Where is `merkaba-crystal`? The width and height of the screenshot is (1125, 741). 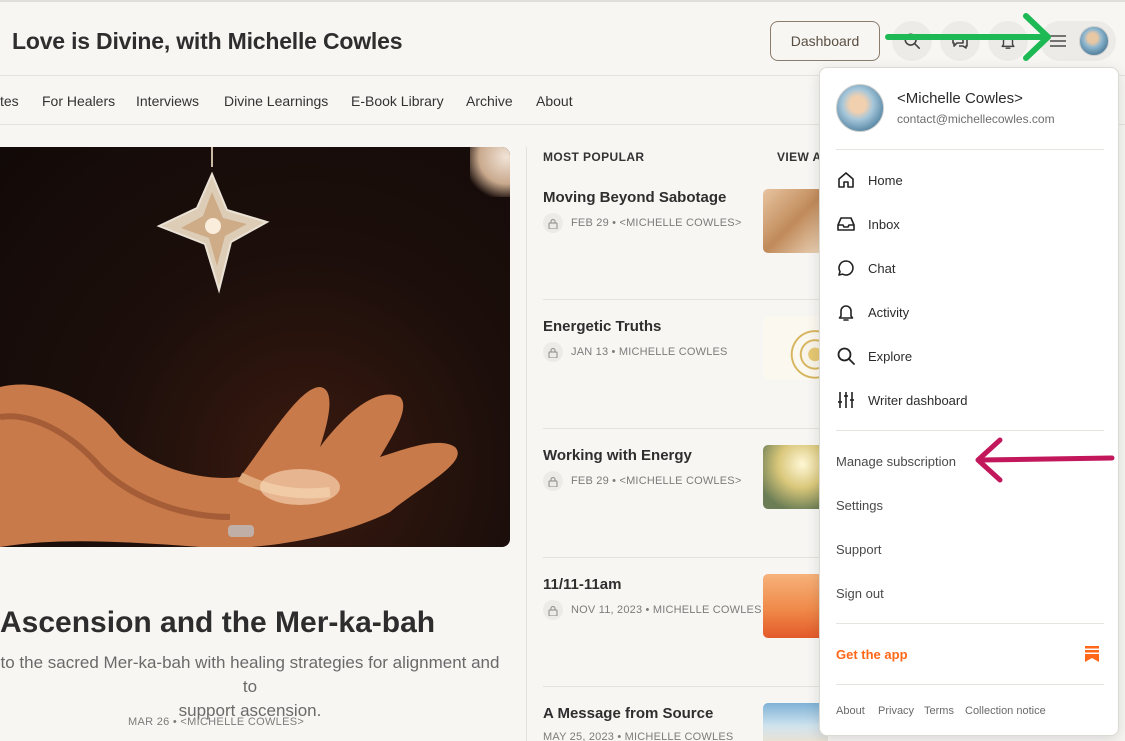 merkaba-crystal is located at coordinates (213, 232).